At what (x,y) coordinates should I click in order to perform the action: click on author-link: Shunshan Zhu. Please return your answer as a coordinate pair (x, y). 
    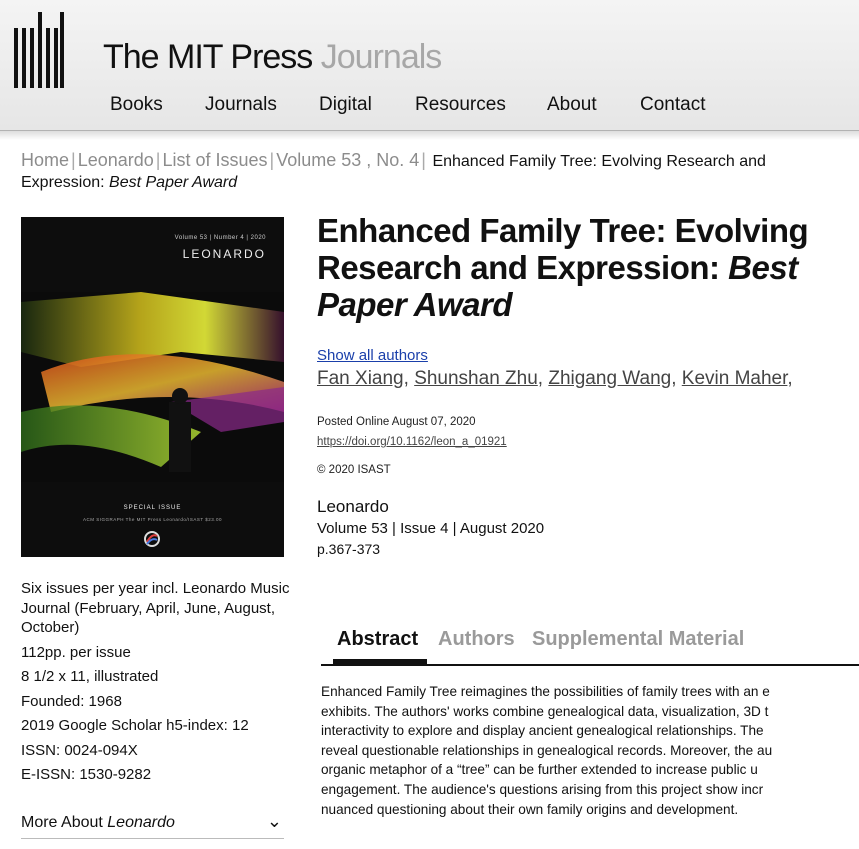
    Looking at the image, I should click on (476, 378).